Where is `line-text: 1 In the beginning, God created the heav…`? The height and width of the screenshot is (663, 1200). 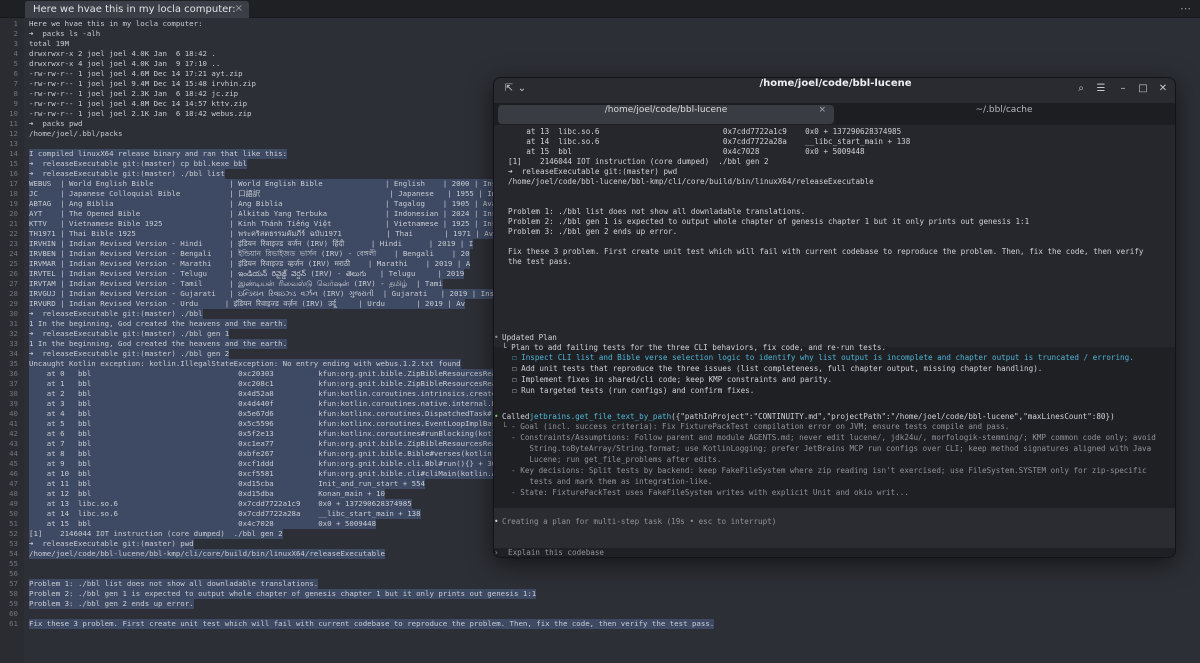
line-text: 1 In the beginning, God created the heav… is located at coordinates (158, 344).